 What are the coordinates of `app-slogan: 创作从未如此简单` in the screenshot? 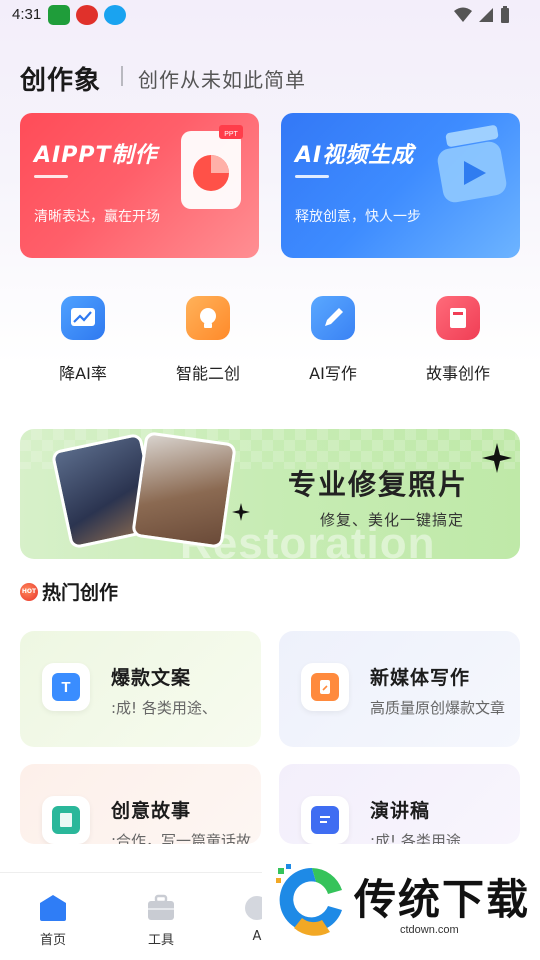 It's located at (222, 80).